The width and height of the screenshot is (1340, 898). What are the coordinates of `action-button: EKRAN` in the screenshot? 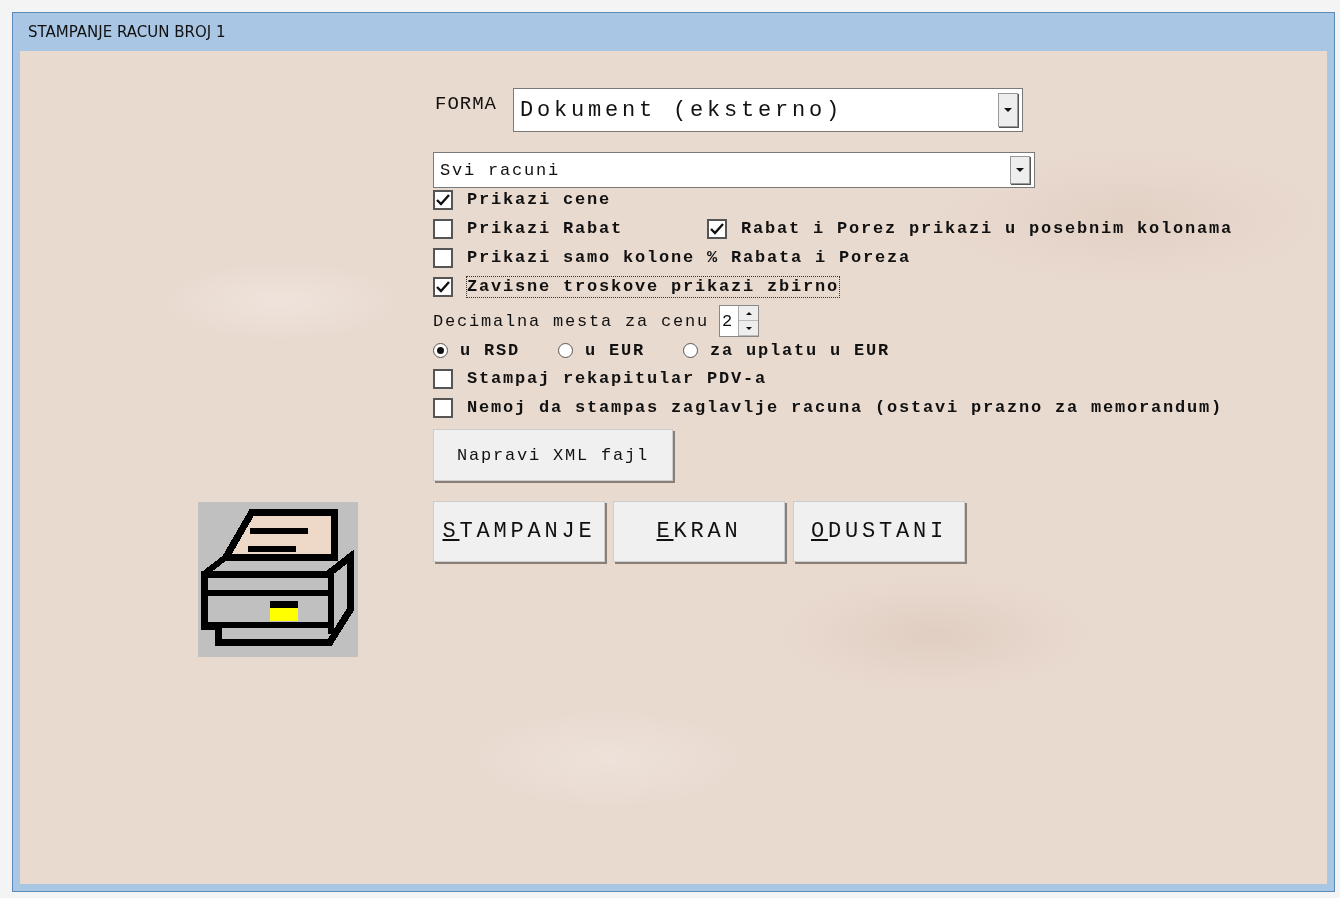 It's located at (699, 531).